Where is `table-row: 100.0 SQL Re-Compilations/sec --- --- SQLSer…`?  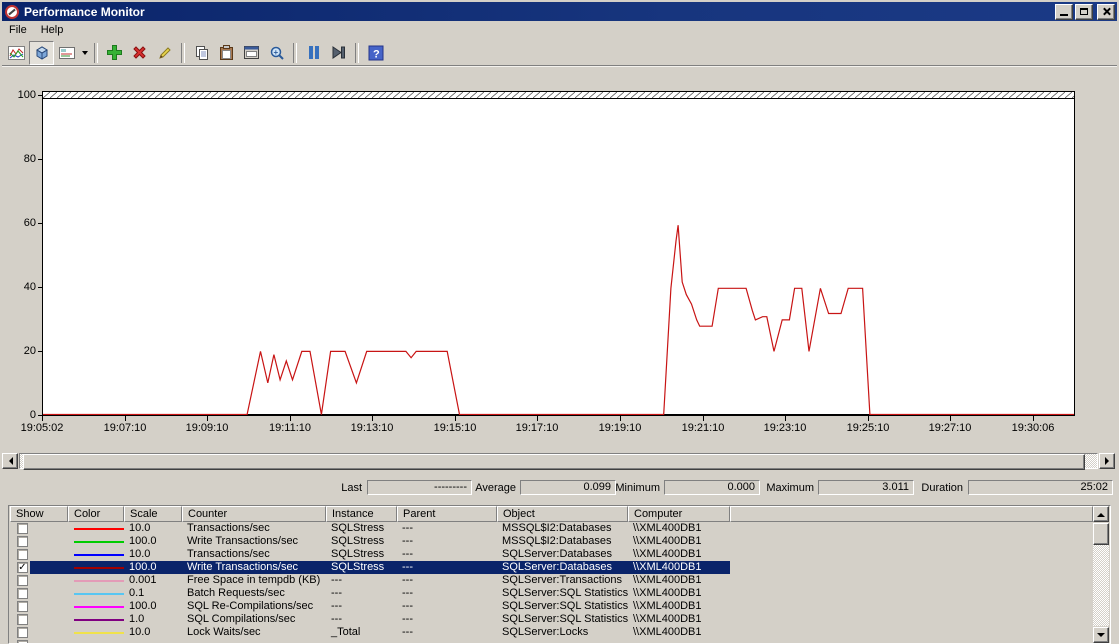 table-row: 100.0 SQL Re-Compilations/sec --- --- SQLSer… is located at coordinates (551, 606).